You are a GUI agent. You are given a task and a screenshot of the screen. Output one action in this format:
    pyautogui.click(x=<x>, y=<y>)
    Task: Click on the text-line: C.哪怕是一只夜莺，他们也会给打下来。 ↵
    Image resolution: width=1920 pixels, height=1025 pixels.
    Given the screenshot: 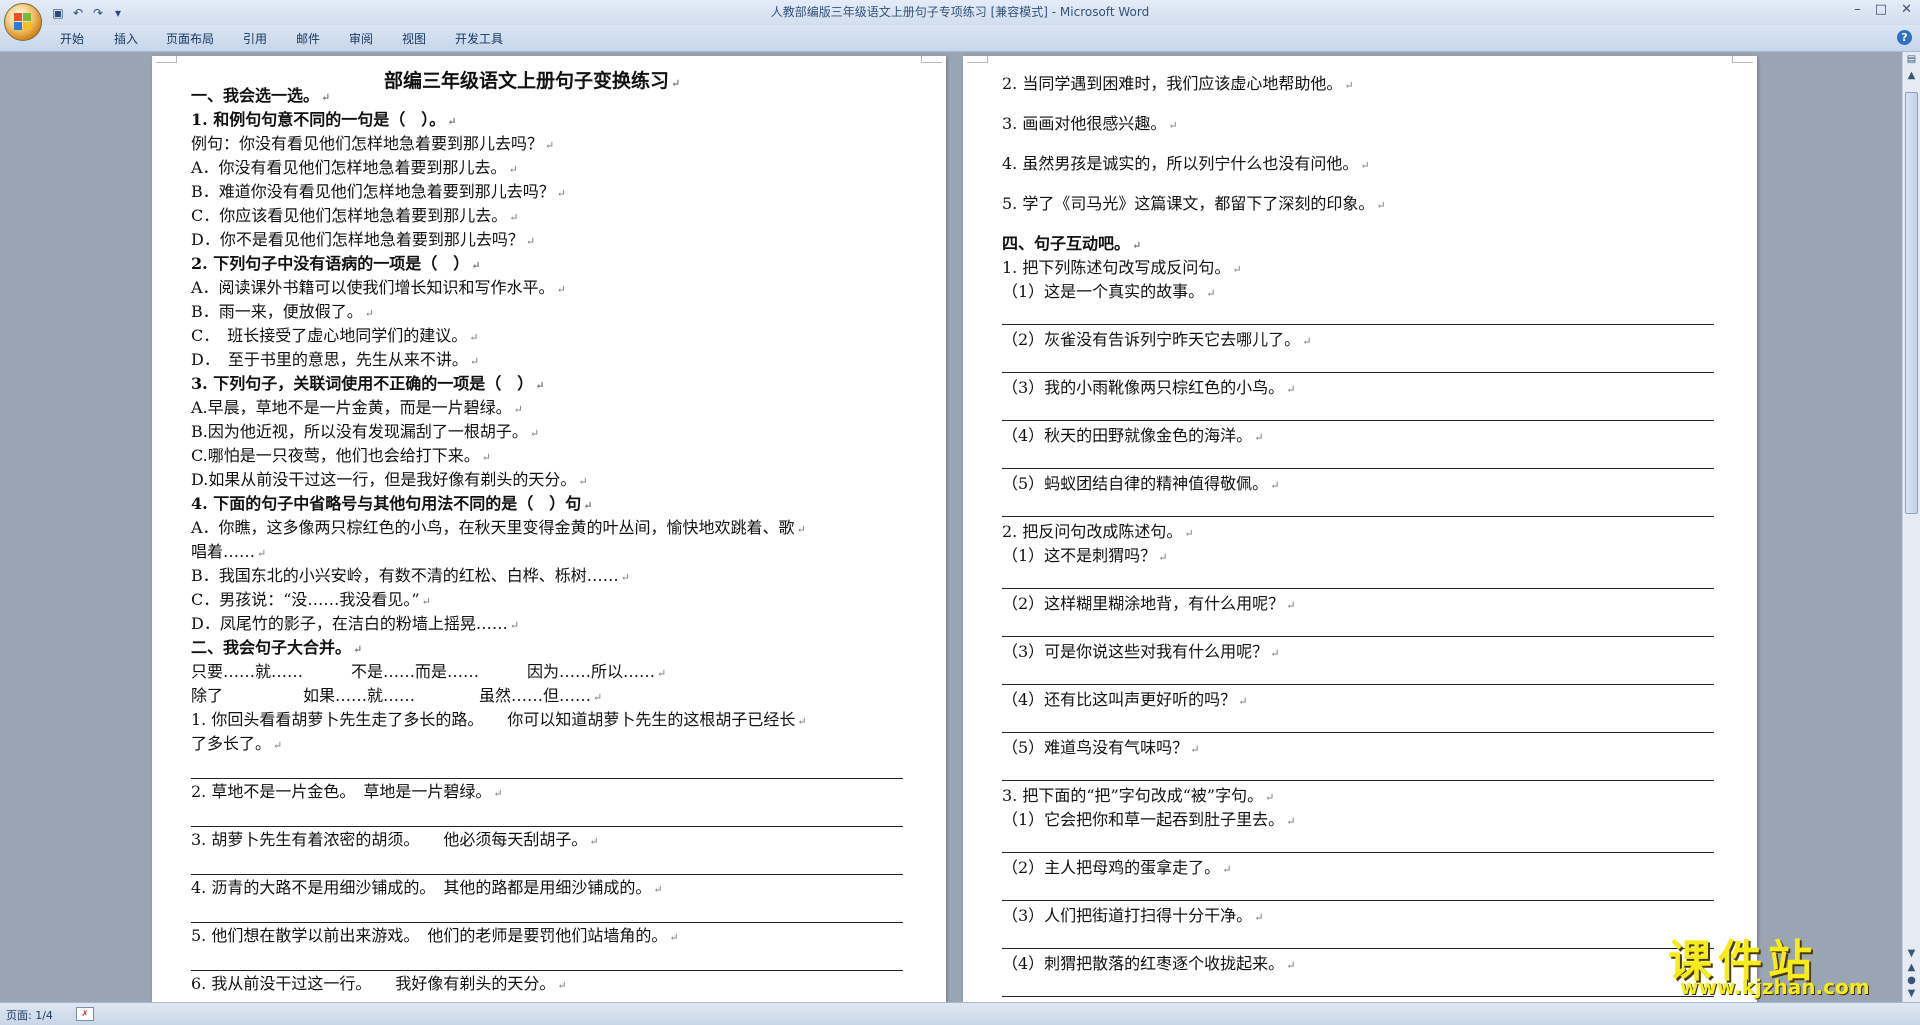 What is the action you would take?
    pyautogui.click(x=341, y=455)
    